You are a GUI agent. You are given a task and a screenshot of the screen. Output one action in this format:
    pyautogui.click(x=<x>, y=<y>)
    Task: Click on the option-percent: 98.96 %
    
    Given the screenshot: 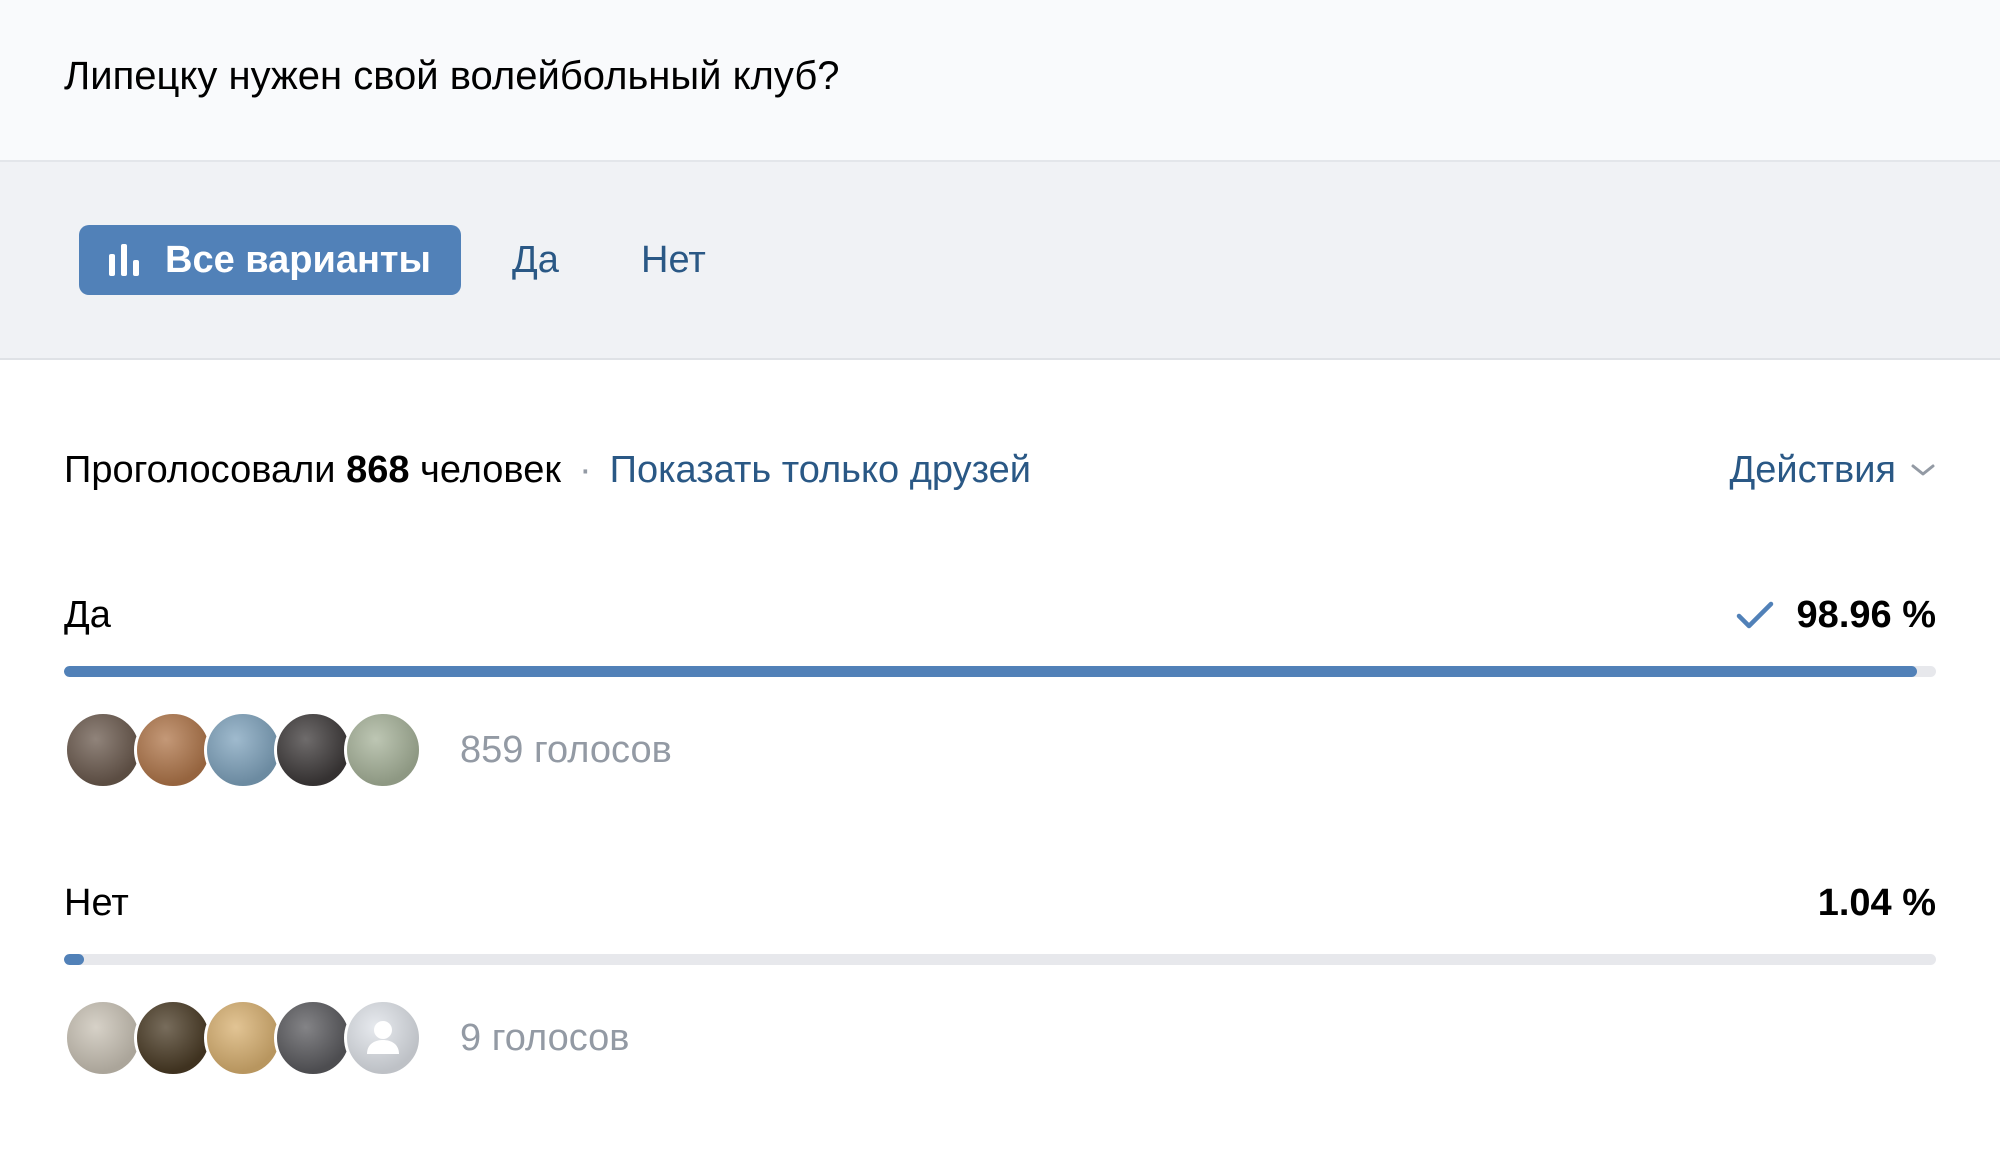 What is the action you would take?
    pyautogui.click(x=1835, y=615)
    